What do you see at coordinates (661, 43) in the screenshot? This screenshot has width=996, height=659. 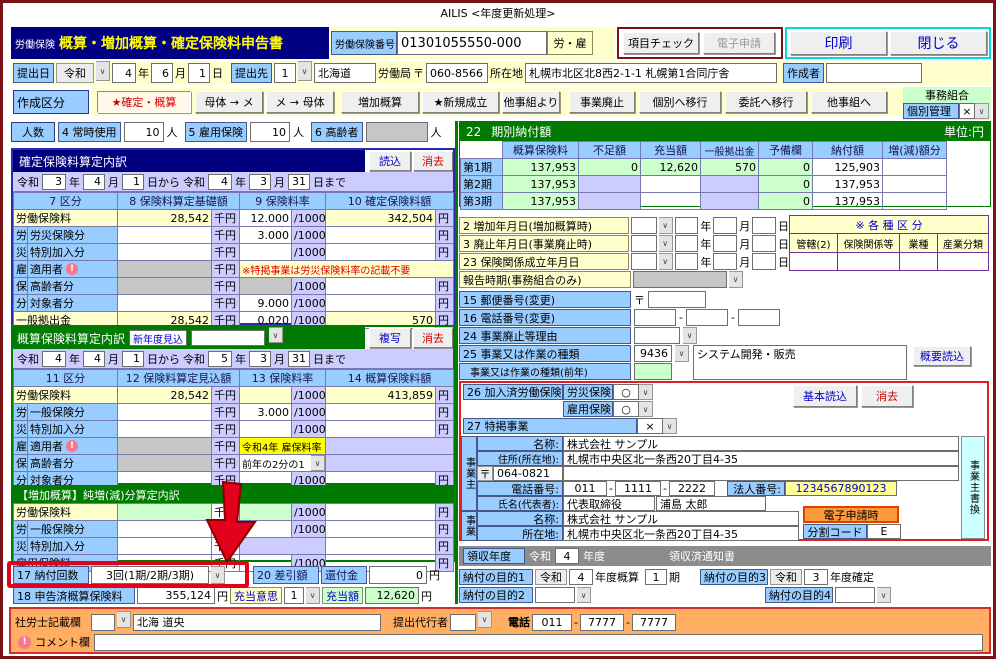 I see `item-check-button: 項目チェック` at bounding box center [661, 43].